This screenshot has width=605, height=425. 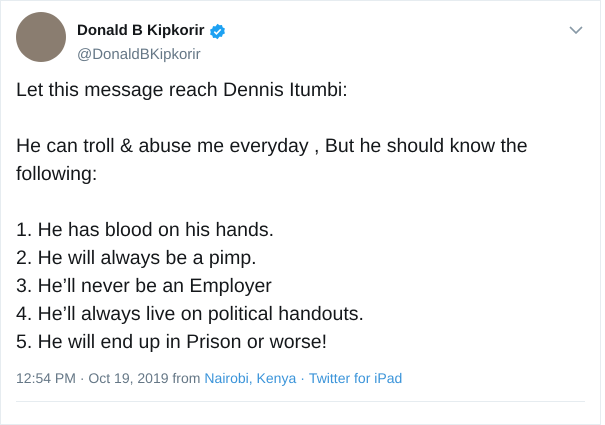 What do you see at coordinates (108, 378) in the screenshot?
I see `tweet-timestamp: 12:54 PM · Oct 19, 2019 from` at bounding box center [108, 378].